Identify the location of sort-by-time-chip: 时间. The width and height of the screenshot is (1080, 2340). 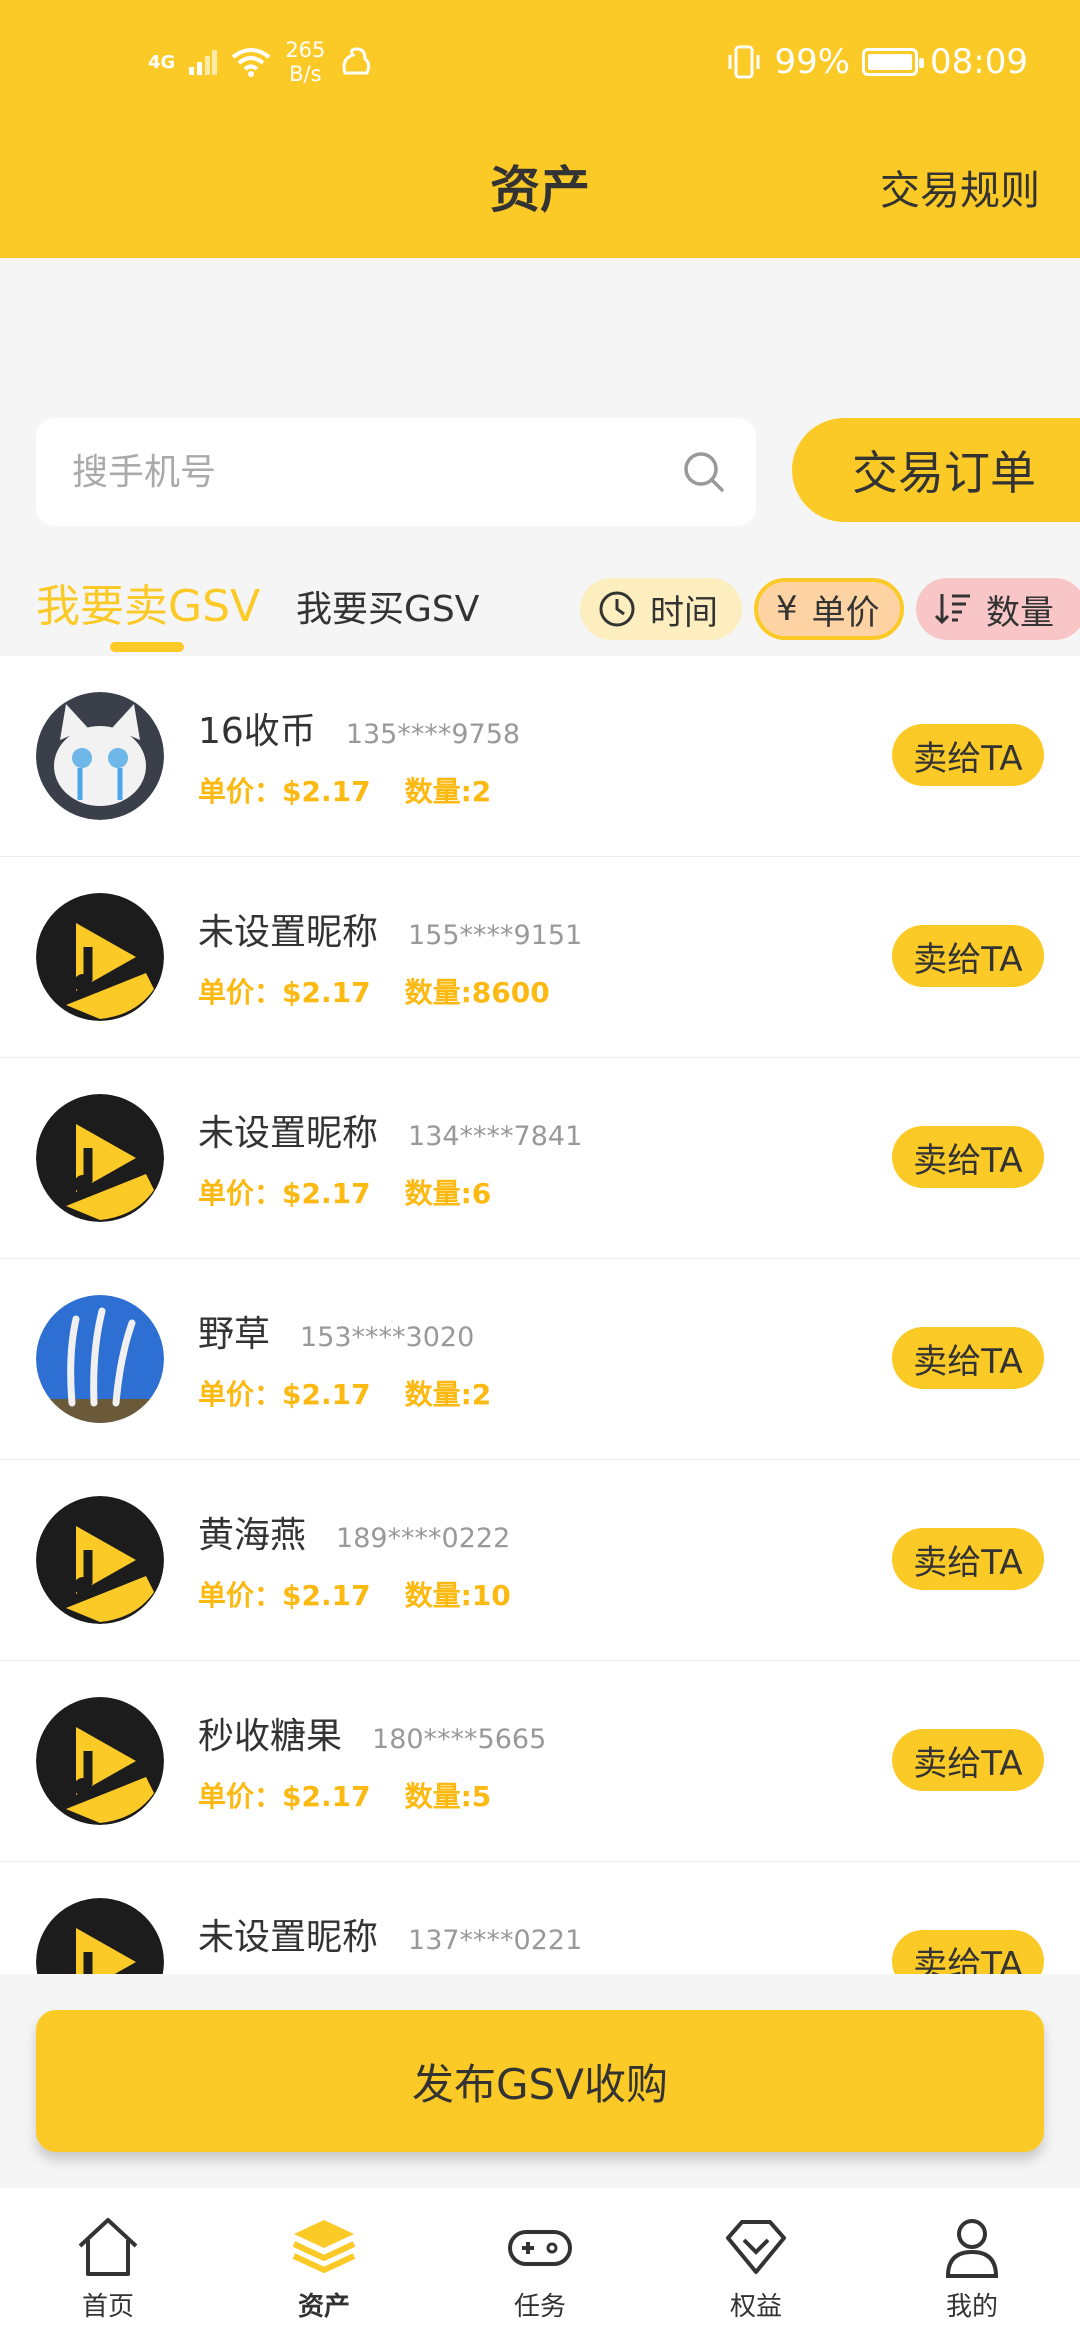
(661, 609).